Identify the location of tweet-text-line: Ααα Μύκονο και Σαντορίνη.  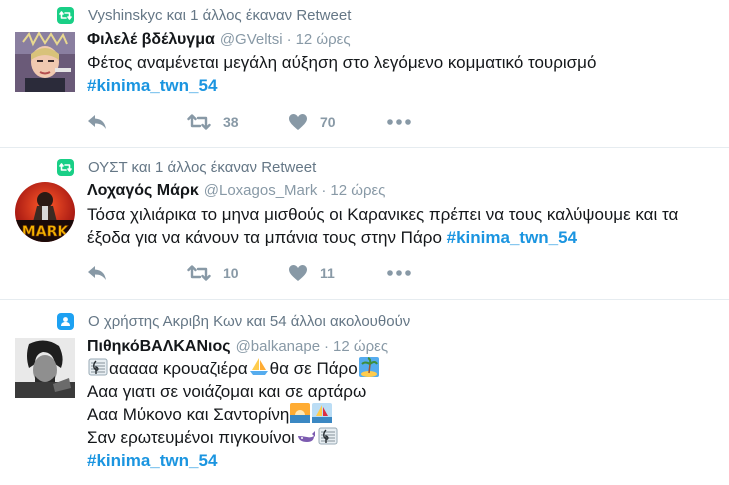
(188, 414).